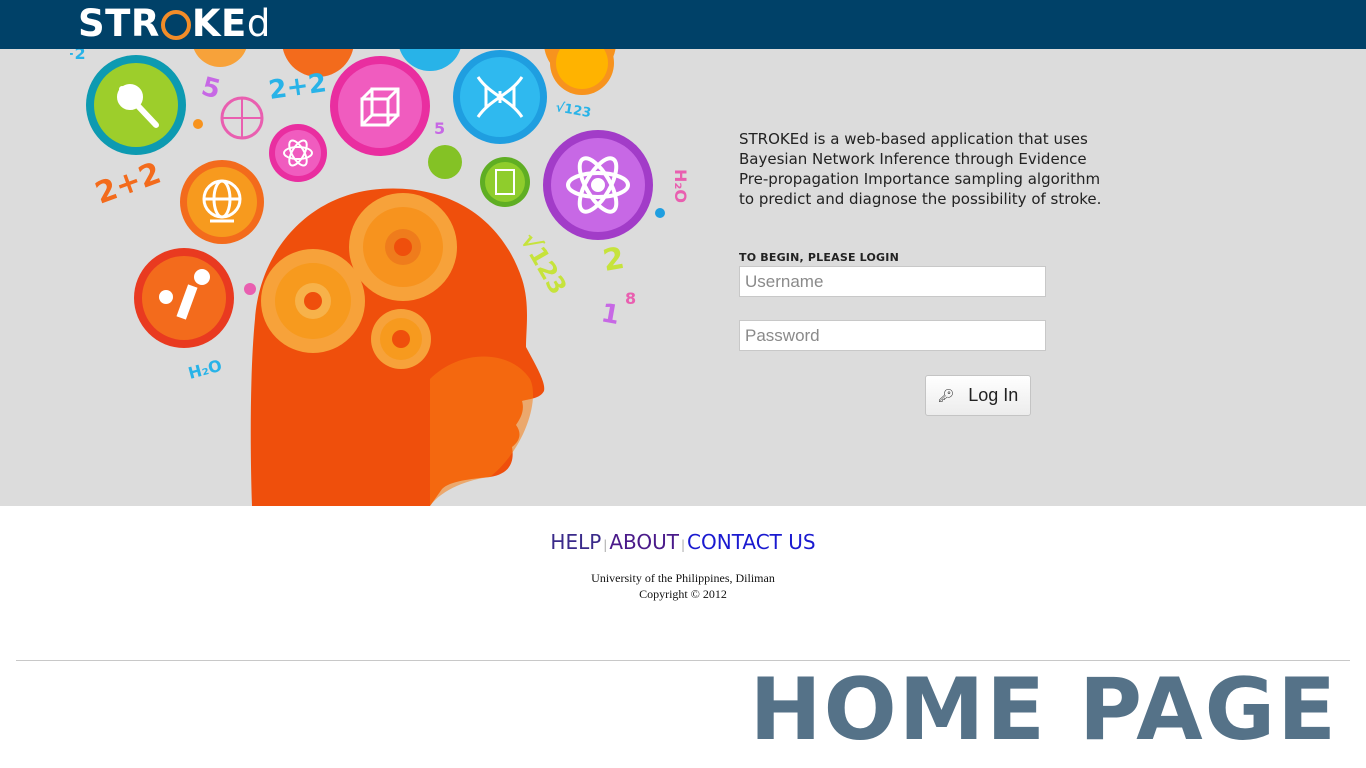 The width and height of the screenshot is (1366, 768). What do you see at coordinates (219, 23) in the screenshot?
I see `logo-text-mid: KE` at bounding box center [219, 23].